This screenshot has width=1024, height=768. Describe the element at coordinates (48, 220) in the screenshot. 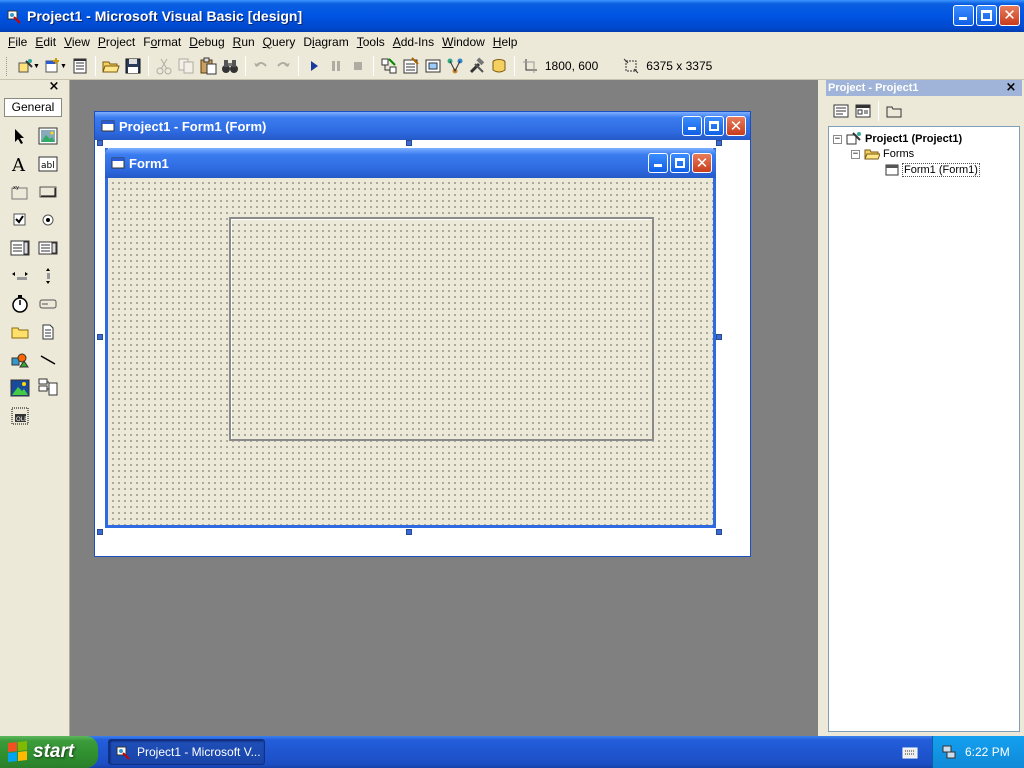

I see `optionbutton-tool` at that location.